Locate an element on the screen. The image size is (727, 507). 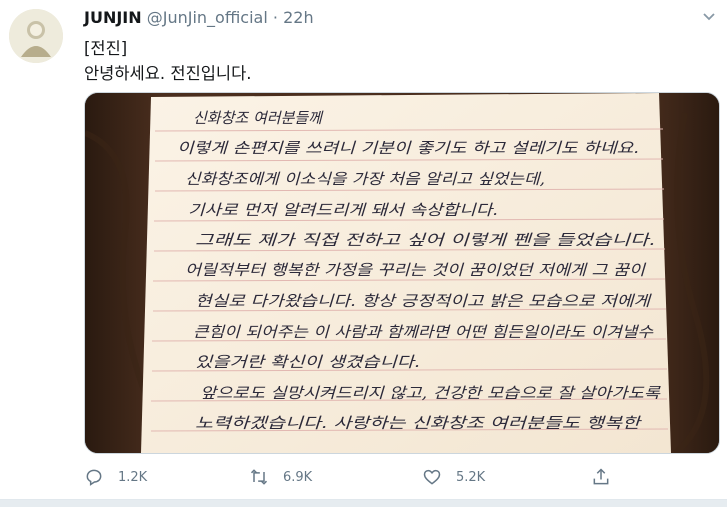
letter-line: 신화창조 여러분들께 is located at coordinates (258, 118).